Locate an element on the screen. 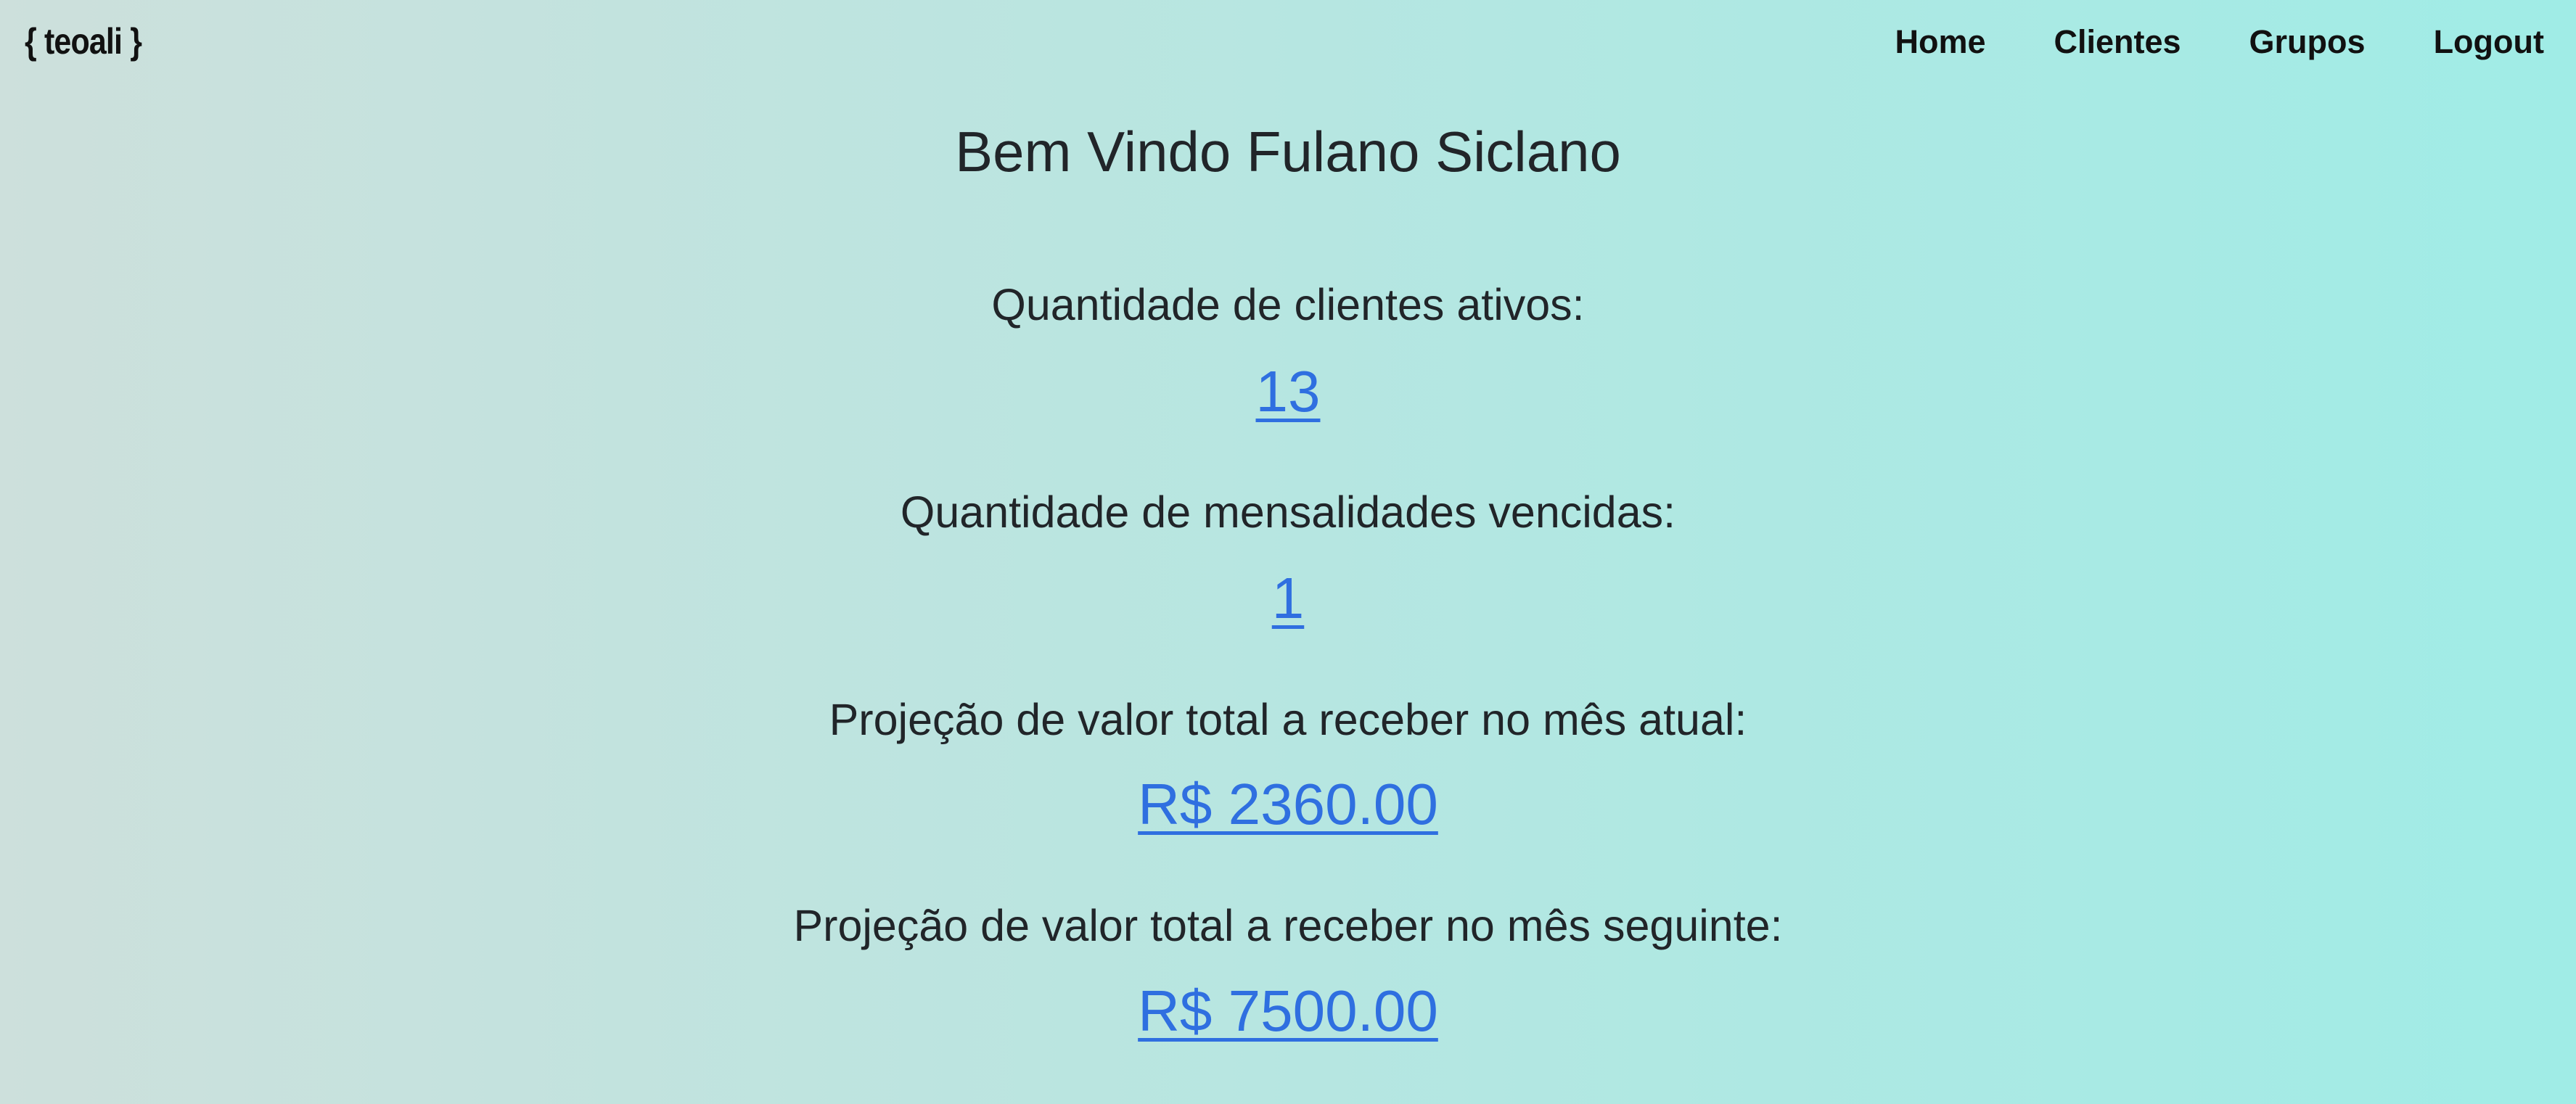 The image size is (2576, 1104). current-month-projection-link: R$ 2360.00 is located at coordinates (1288, 804).